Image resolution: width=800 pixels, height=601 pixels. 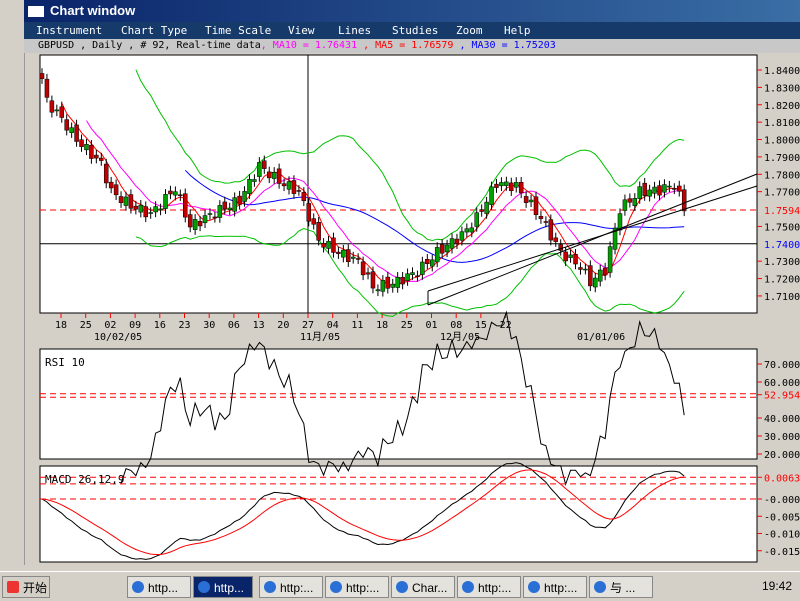 What do you see at coordinates (357, 325) in the screenshot?
I see `date-tick-label: 11` at bounding box center [357, 325].